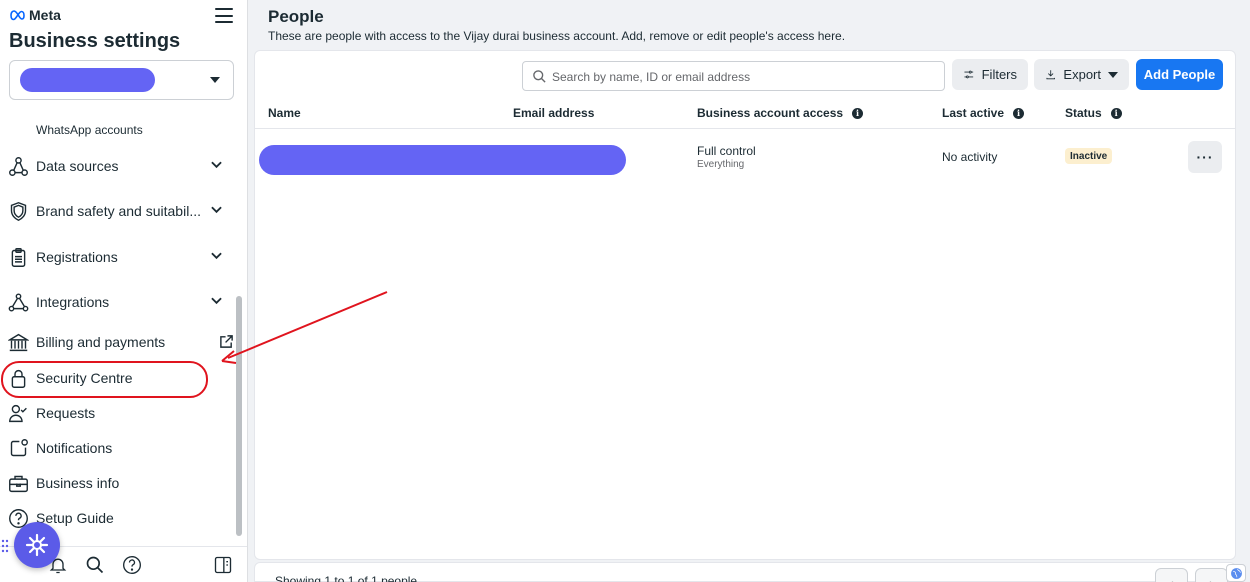  I want to click on meta-logo: Meta, so click(35, 15).